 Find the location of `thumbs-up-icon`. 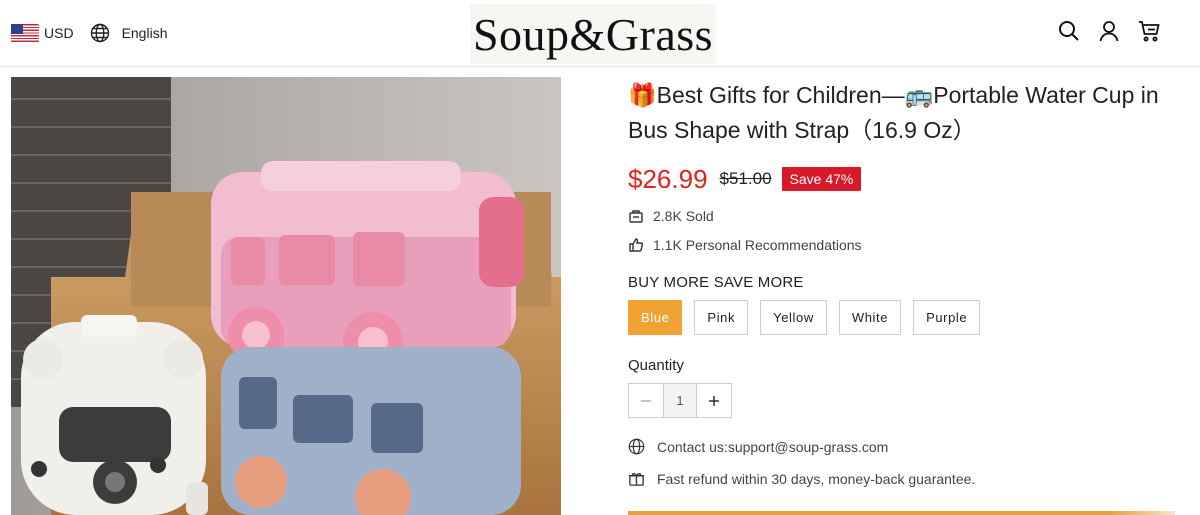

thumbs-up-icon is located at coordinates (636, 244).